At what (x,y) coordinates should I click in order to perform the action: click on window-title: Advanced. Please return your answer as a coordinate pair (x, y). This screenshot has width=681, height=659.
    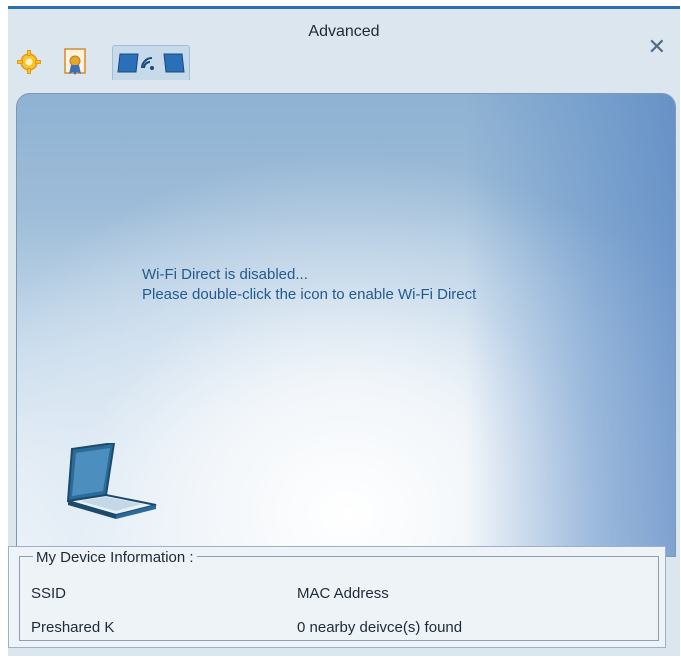
    Looking at the image, I should click on (344, 31).